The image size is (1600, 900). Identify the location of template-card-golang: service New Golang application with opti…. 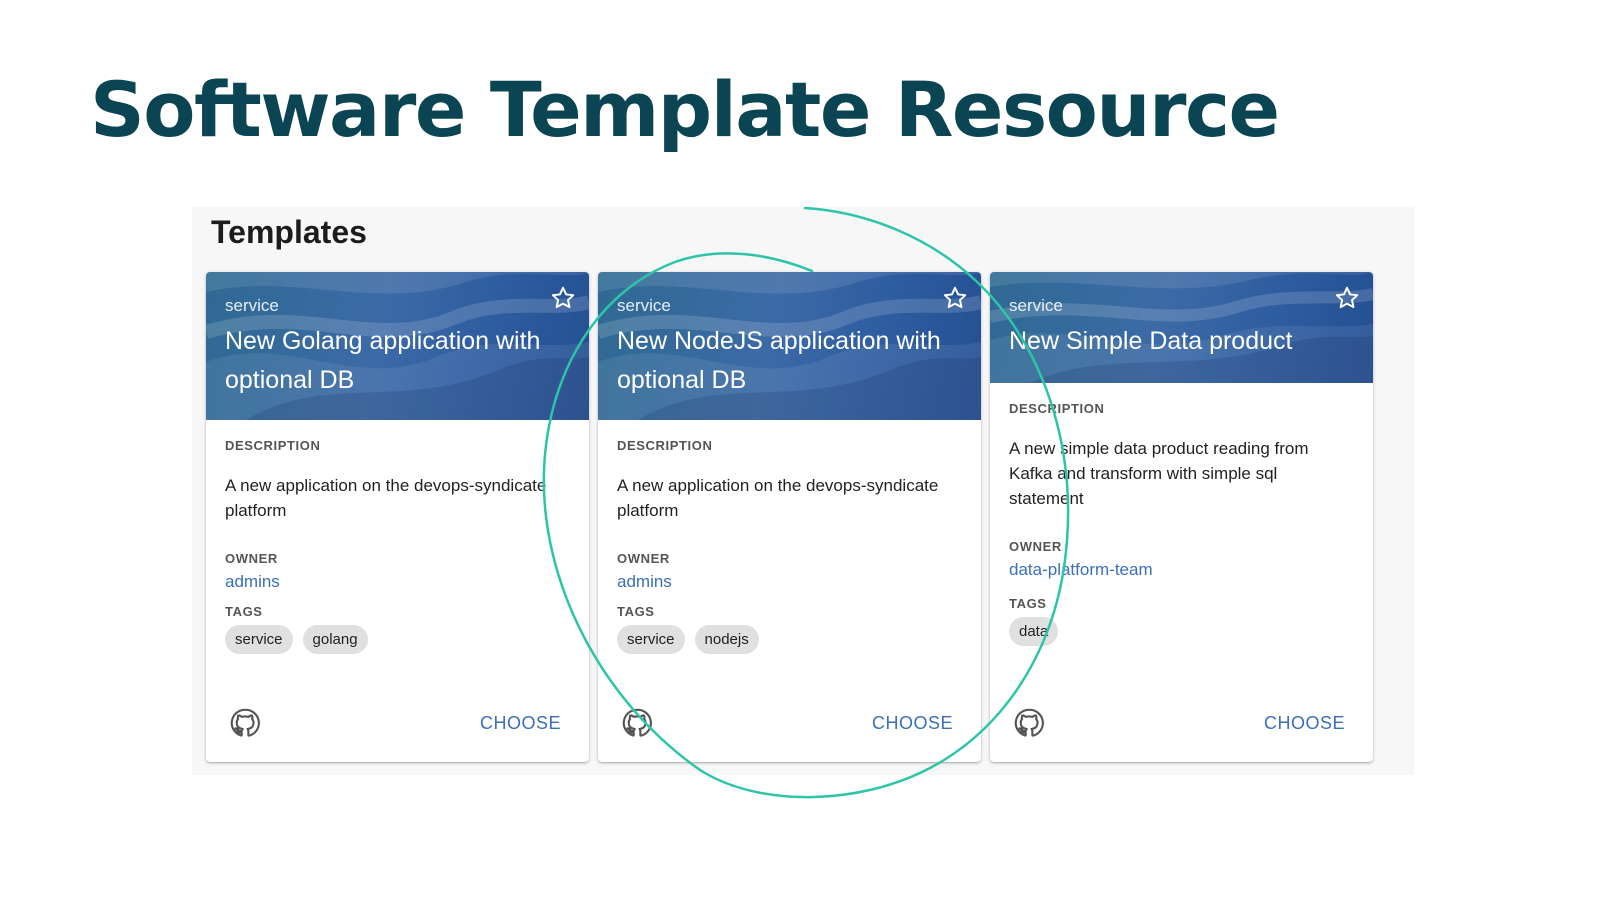
(397, 517).